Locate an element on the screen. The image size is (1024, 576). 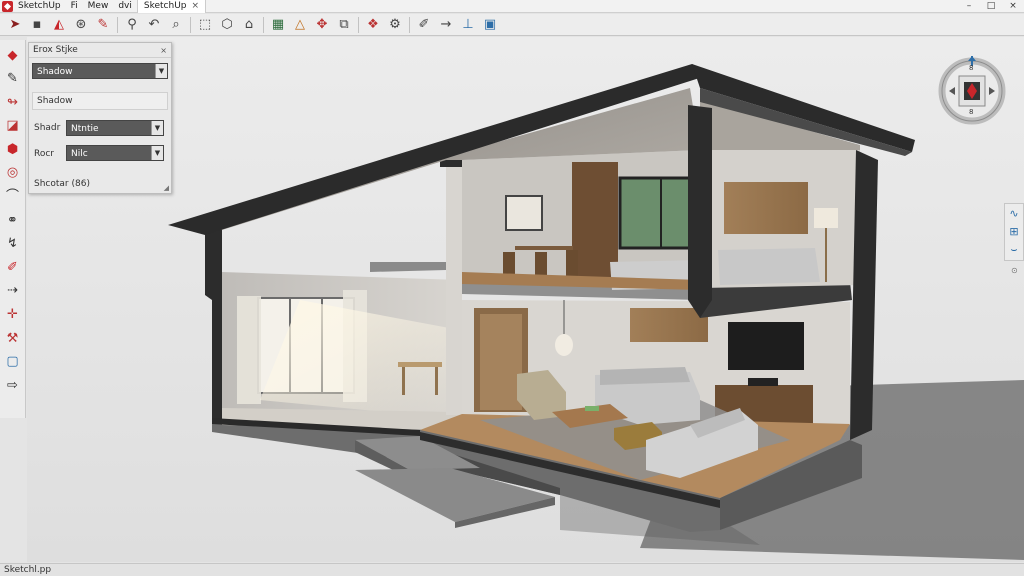
axis-icon: ✛ is located at coordinates (13, 315).